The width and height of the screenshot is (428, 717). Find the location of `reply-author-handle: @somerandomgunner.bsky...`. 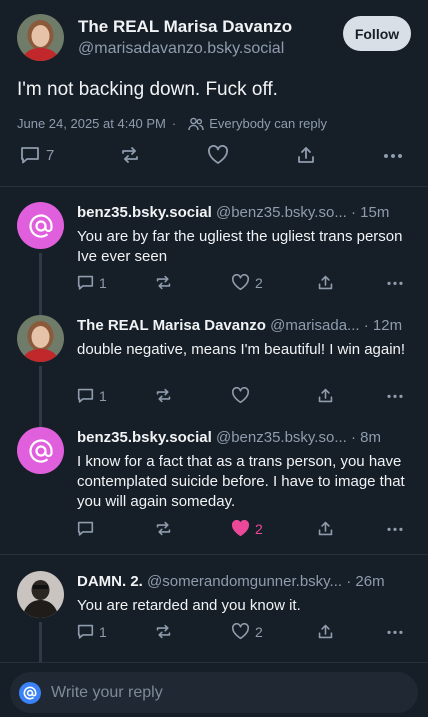

reply-author-handle: @somerandomgunner.bsky... is located at coordinates (244, 581).